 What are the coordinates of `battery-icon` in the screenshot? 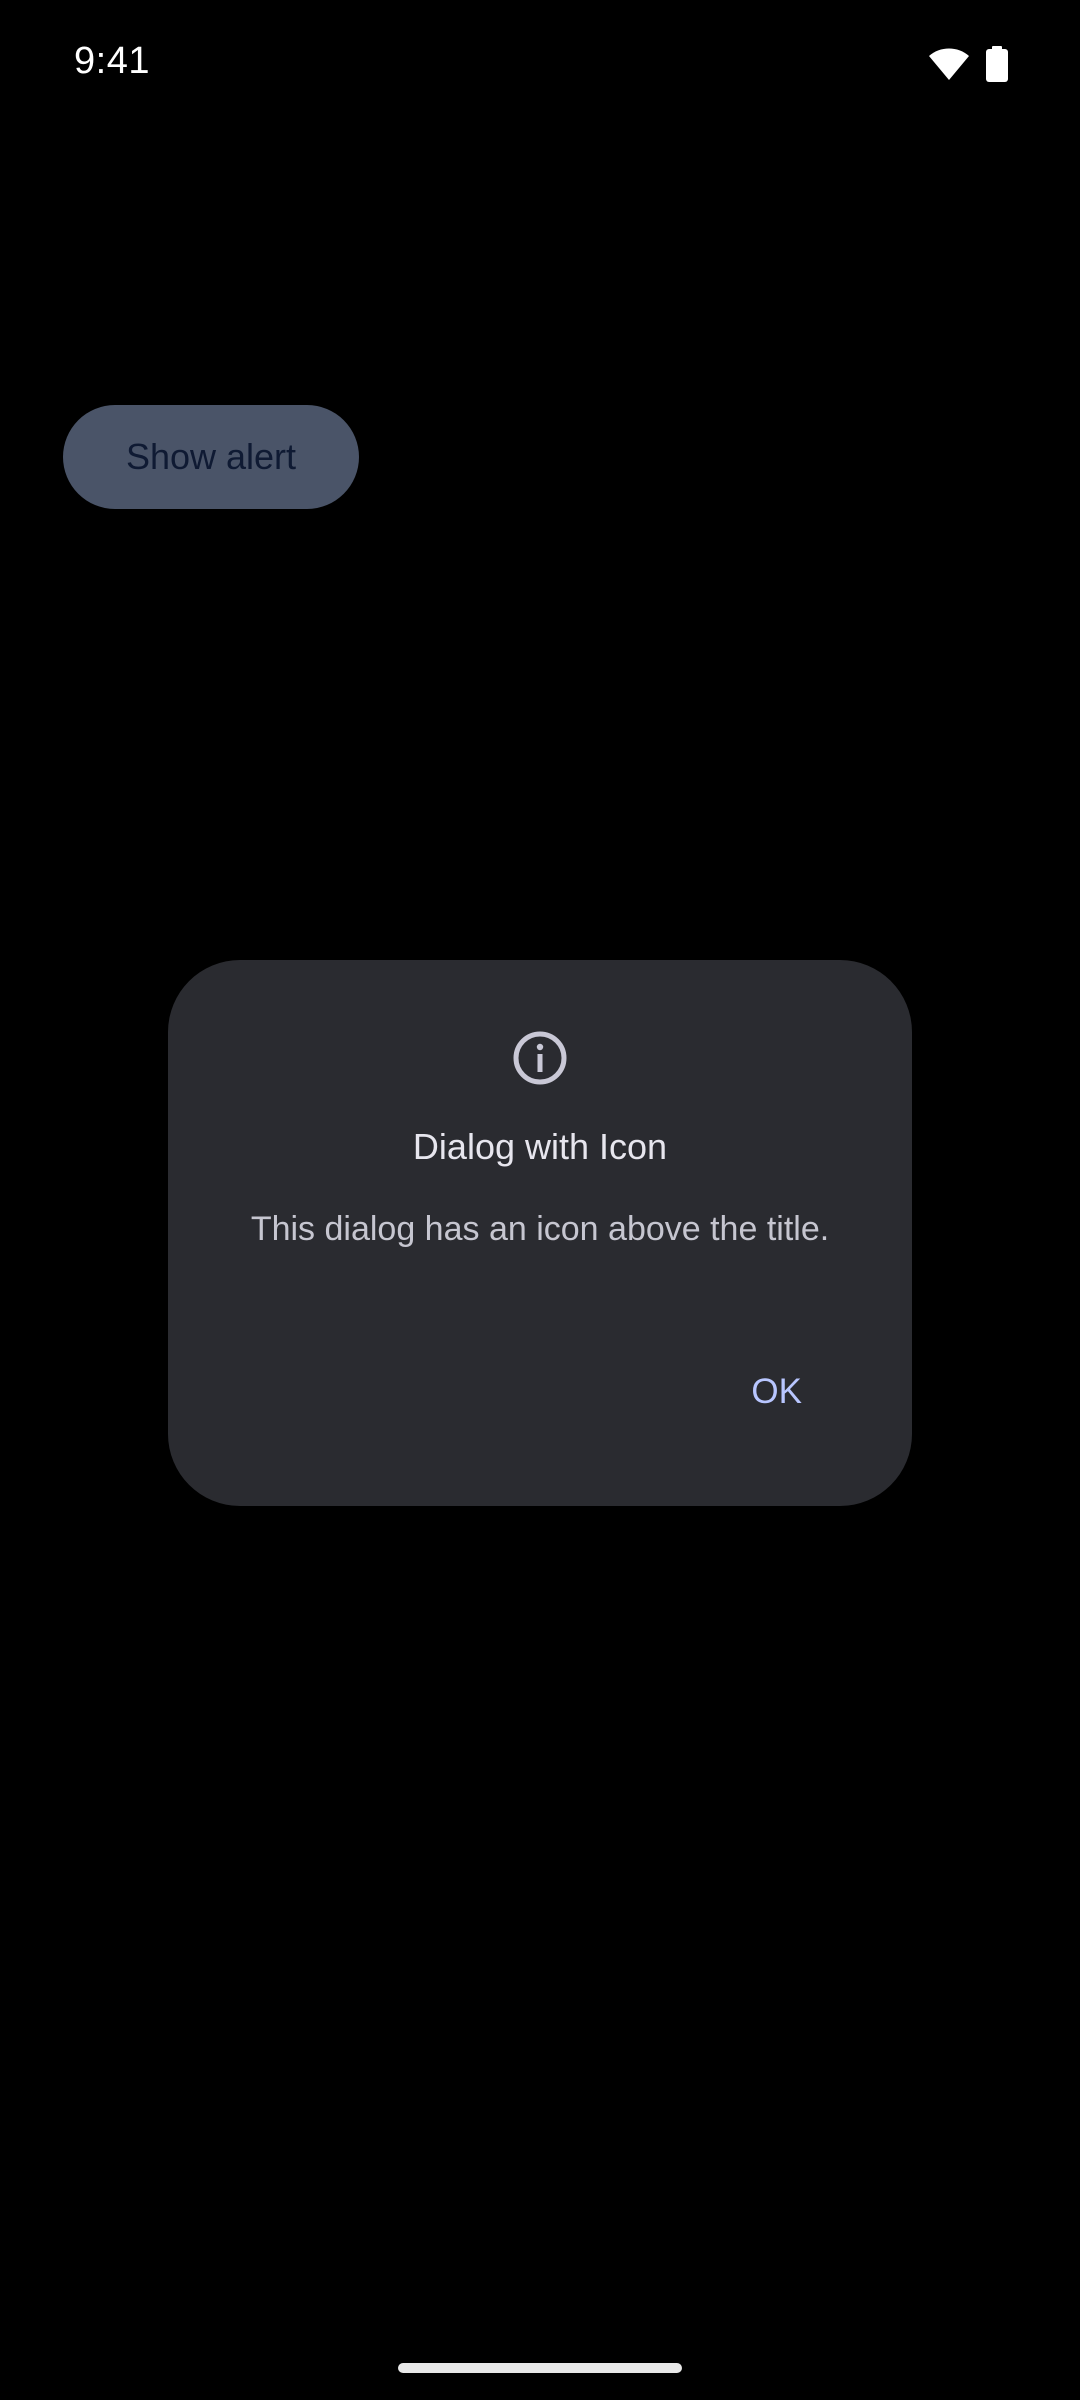 It's located at (997, 64).